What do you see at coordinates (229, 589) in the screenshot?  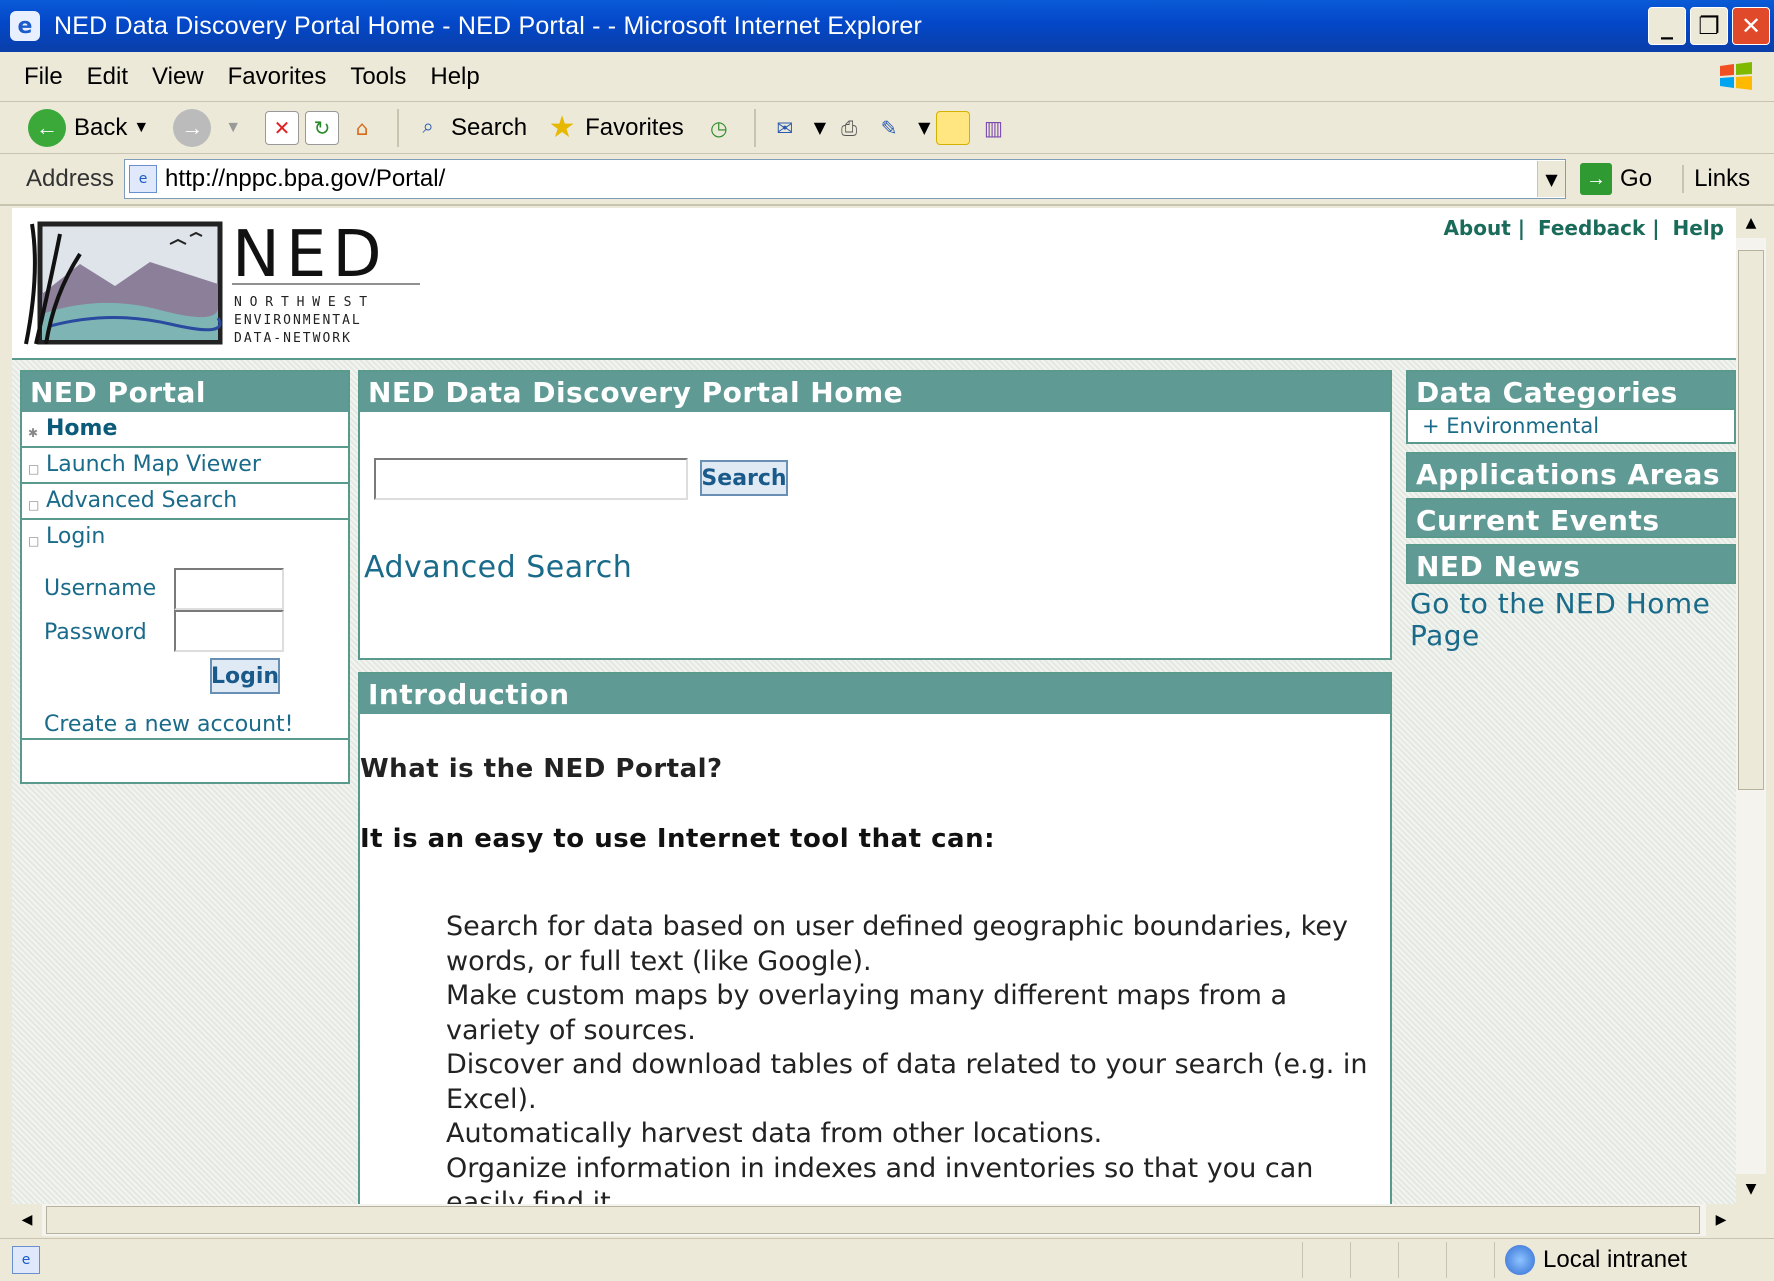 I see `username-input` at bounding box center [229, 589].